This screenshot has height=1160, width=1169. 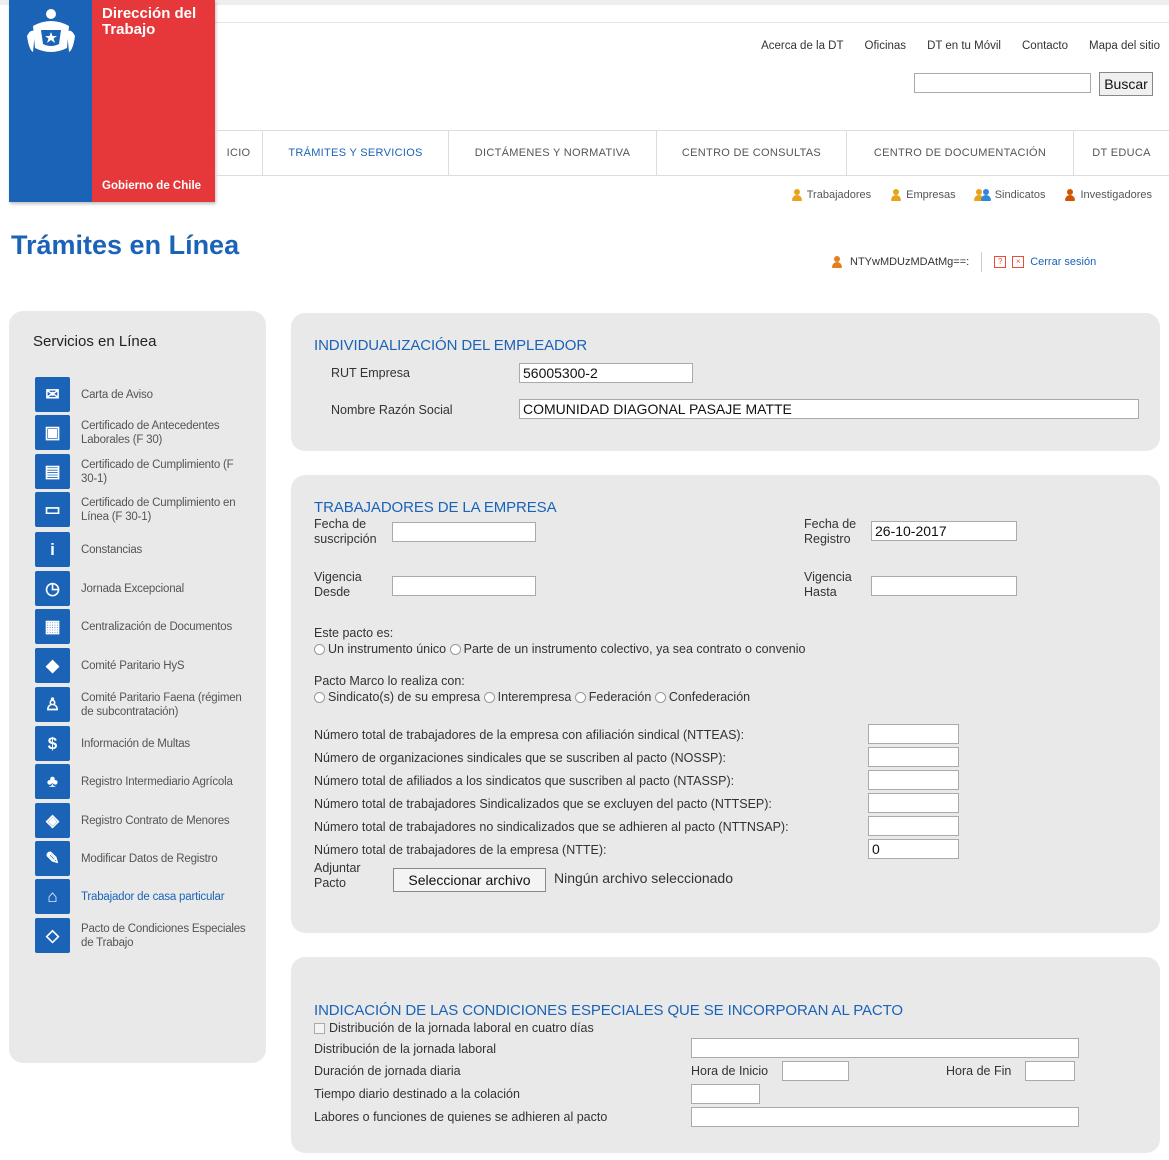 What do you see at coordinates (1018, 262) in the screenshot?
I see `close-icon: ×` at bounding box center [1018, 262].